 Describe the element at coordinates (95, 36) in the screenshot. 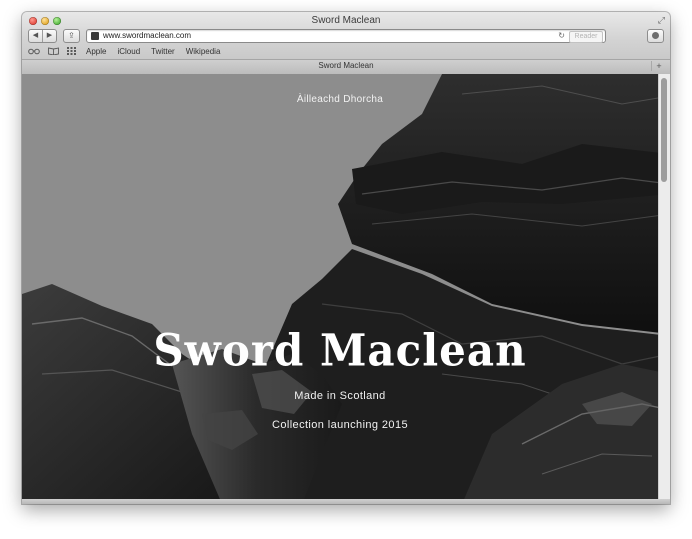

I see `site-favicon-icon` at that location.